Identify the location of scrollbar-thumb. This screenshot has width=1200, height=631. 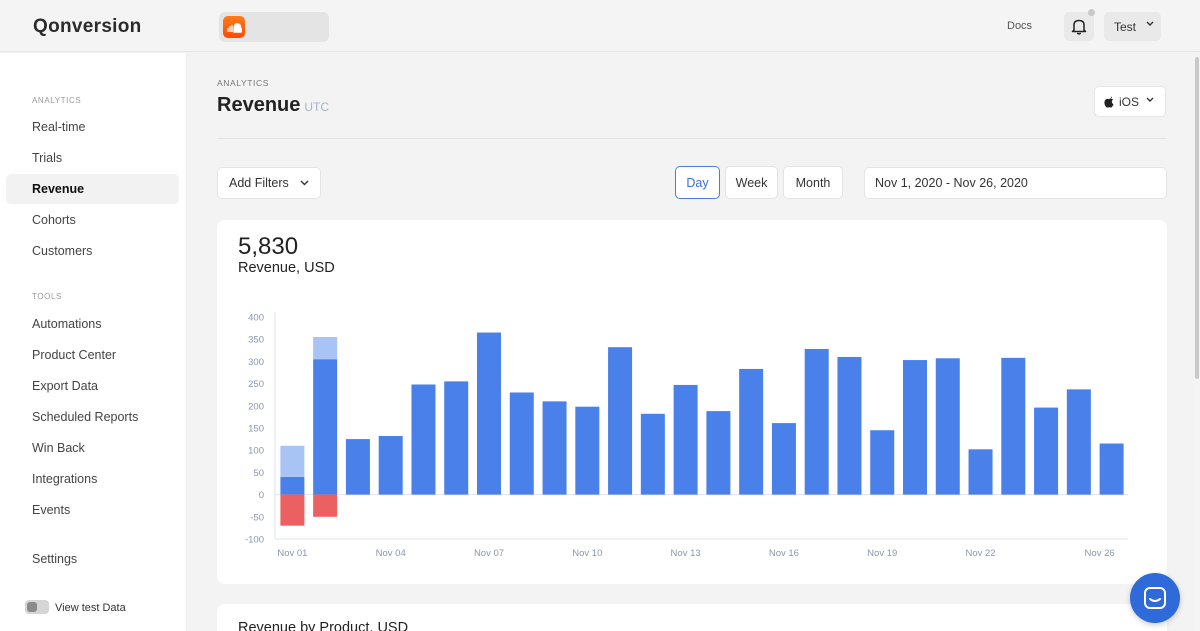
(1197, 218).